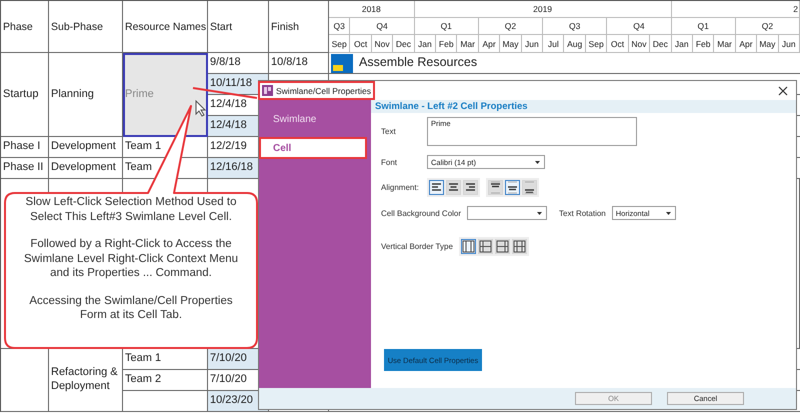 This screenshot has height=414, width=800. I want to click on column-header: Phase, so click(25, 27).